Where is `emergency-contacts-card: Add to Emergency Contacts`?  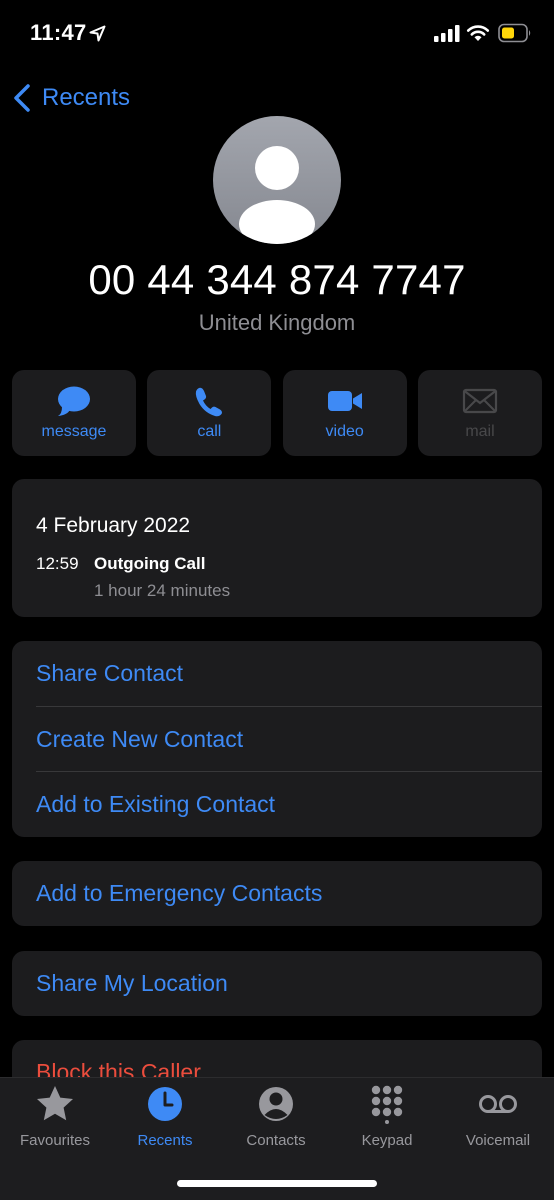
emergency-contacts-card: Add to Emergency Contacts is located at coordinates (277, 893).